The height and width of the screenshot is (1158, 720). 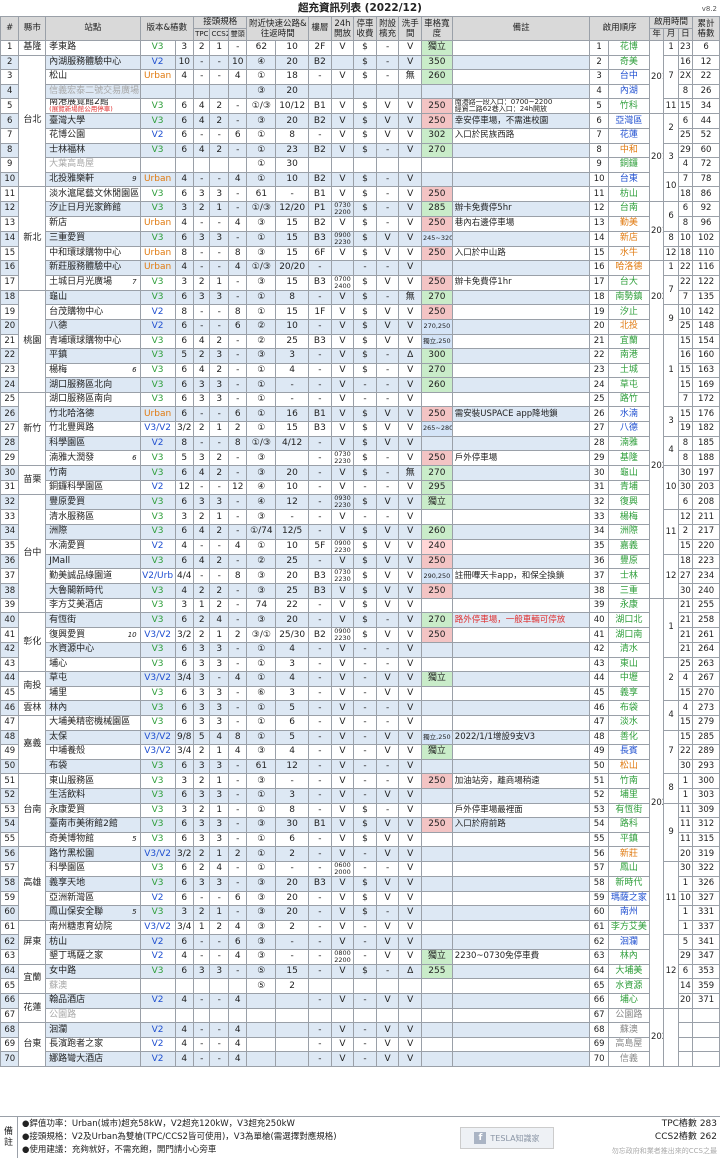 What do you see at coordinates (292, 135) in the screenshot?
I see `travel-time: 8` at bounding box center [292, 135].